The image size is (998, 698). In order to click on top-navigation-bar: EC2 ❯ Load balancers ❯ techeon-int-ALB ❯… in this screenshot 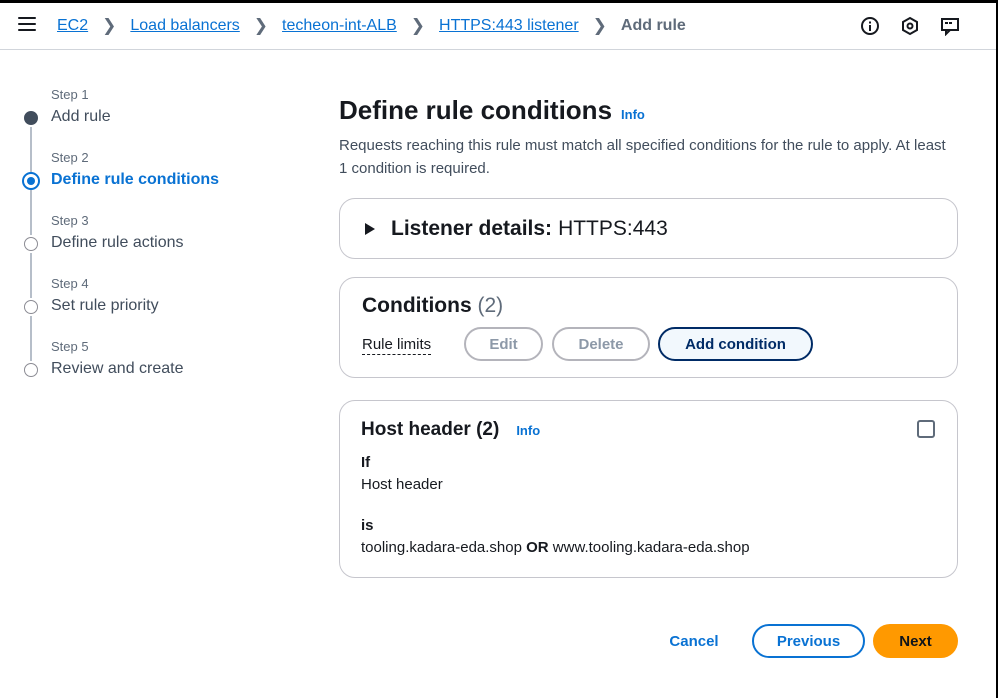, I will do `click(498, 26)`.